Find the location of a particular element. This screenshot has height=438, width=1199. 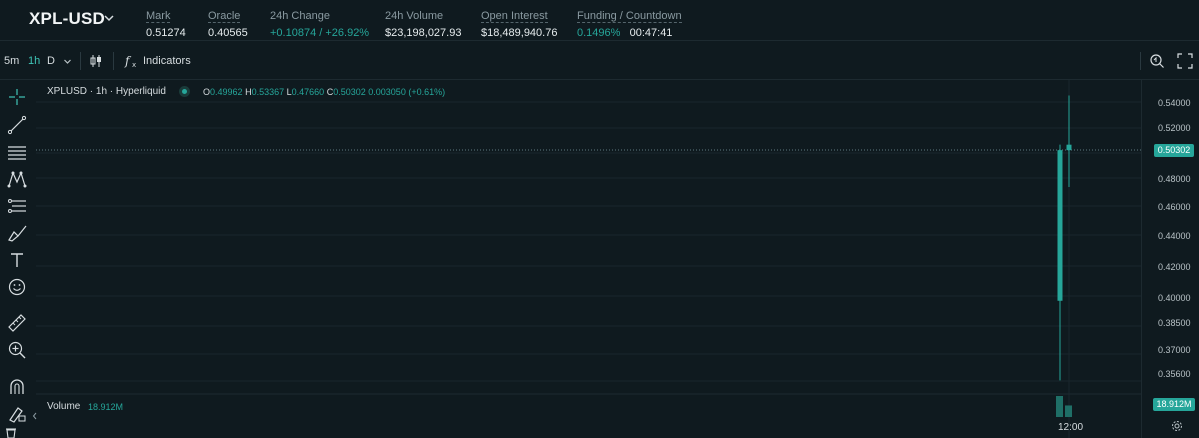

volume-label: Volume is located at coordinates (64, 406).